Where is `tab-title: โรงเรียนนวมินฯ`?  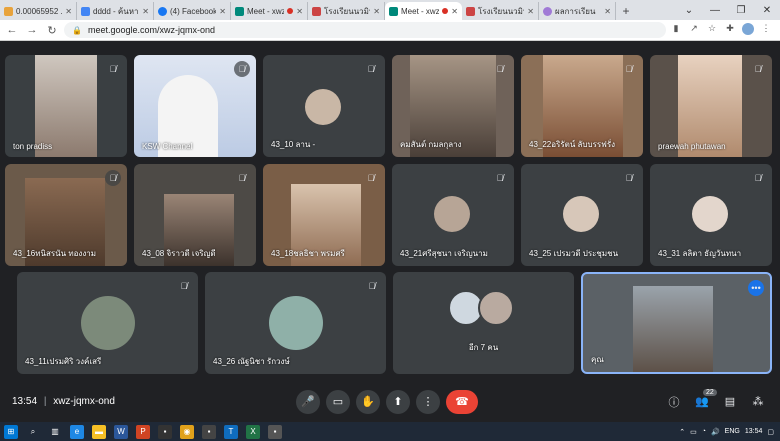 tab-title: โรงเรียนนวมินฯ is located at coordinates (501, 11).